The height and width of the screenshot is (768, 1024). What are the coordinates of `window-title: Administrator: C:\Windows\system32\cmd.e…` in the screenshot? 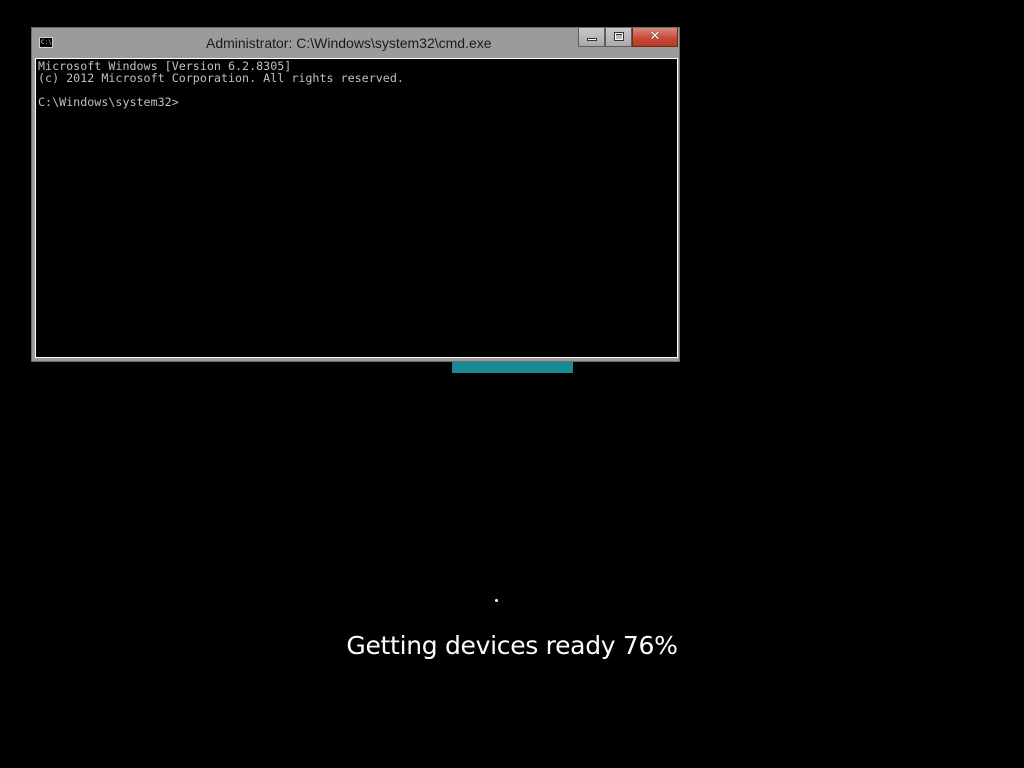 It's located at (349, 43).